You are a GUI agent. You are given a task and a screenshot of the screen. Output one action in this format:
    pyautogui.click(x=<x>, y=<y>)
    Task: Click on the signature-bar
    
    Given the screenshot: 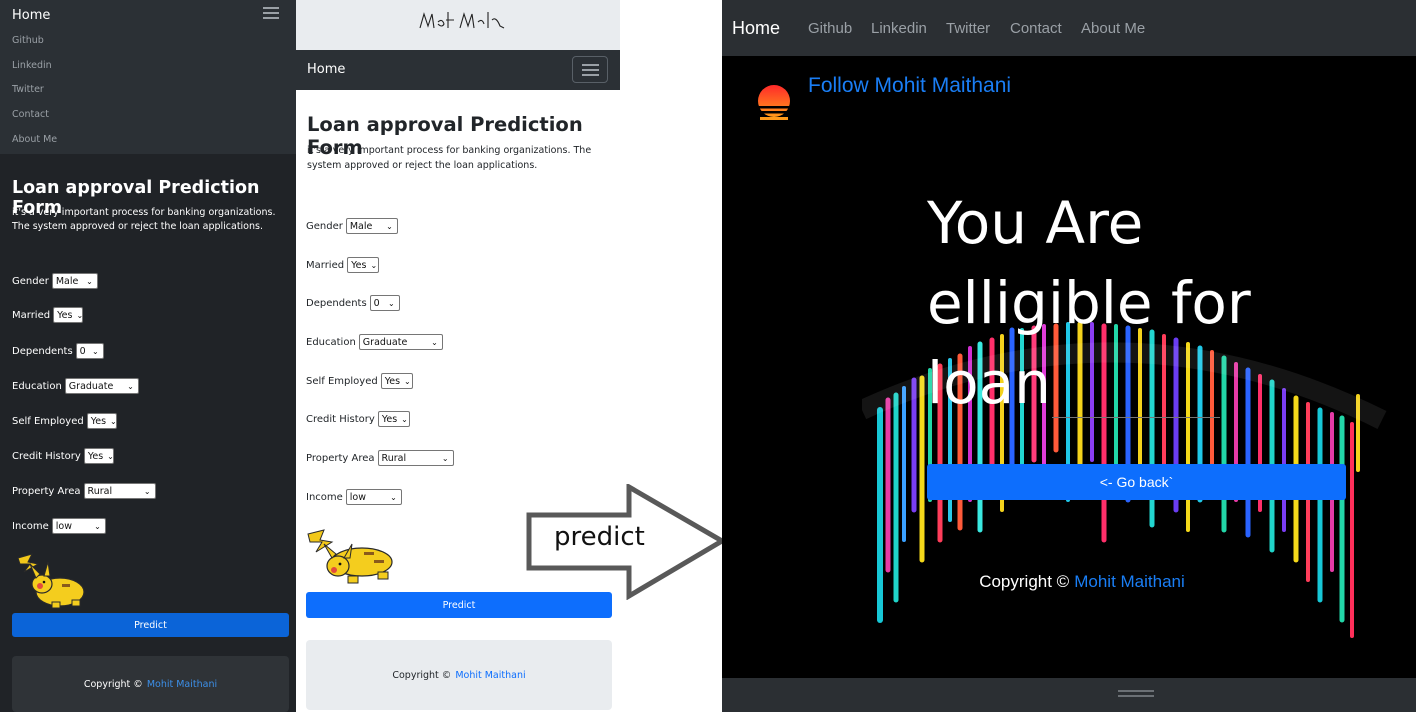 What is the action you would take?
    pyautogui.click(x=458, y=25)
    